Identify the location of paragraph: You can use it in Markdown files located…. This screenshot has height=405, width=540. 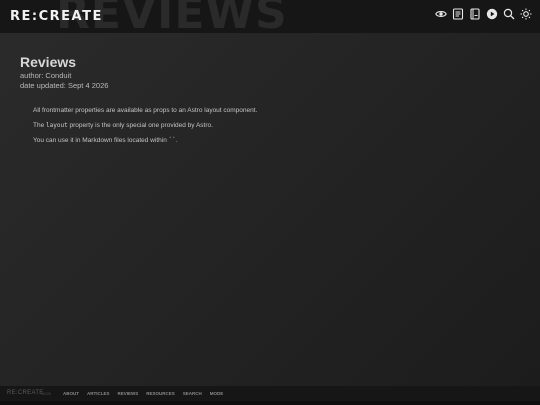
(276, 140).